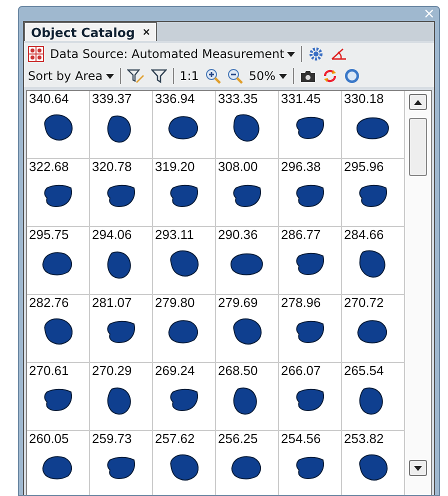 This screenshot has width=448, height=496. Describe the element at coordinates (111, 166) in the screenshot. I see `area-value: 320.78` at that location.